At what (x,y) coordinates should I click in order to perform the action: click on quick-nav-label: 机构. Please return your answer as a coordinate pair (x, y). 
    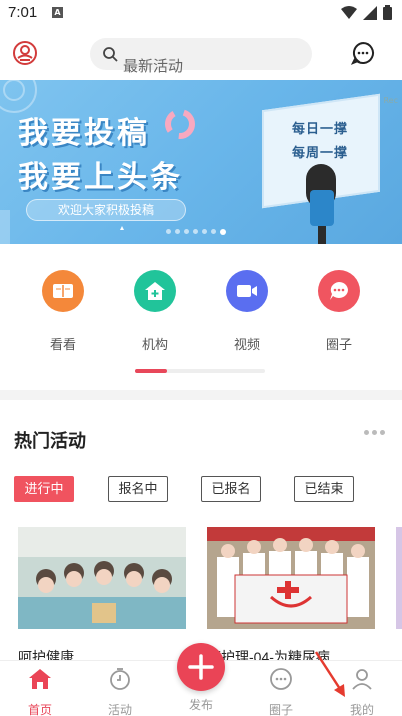
    Looking at the image, I should click on (154, 344).